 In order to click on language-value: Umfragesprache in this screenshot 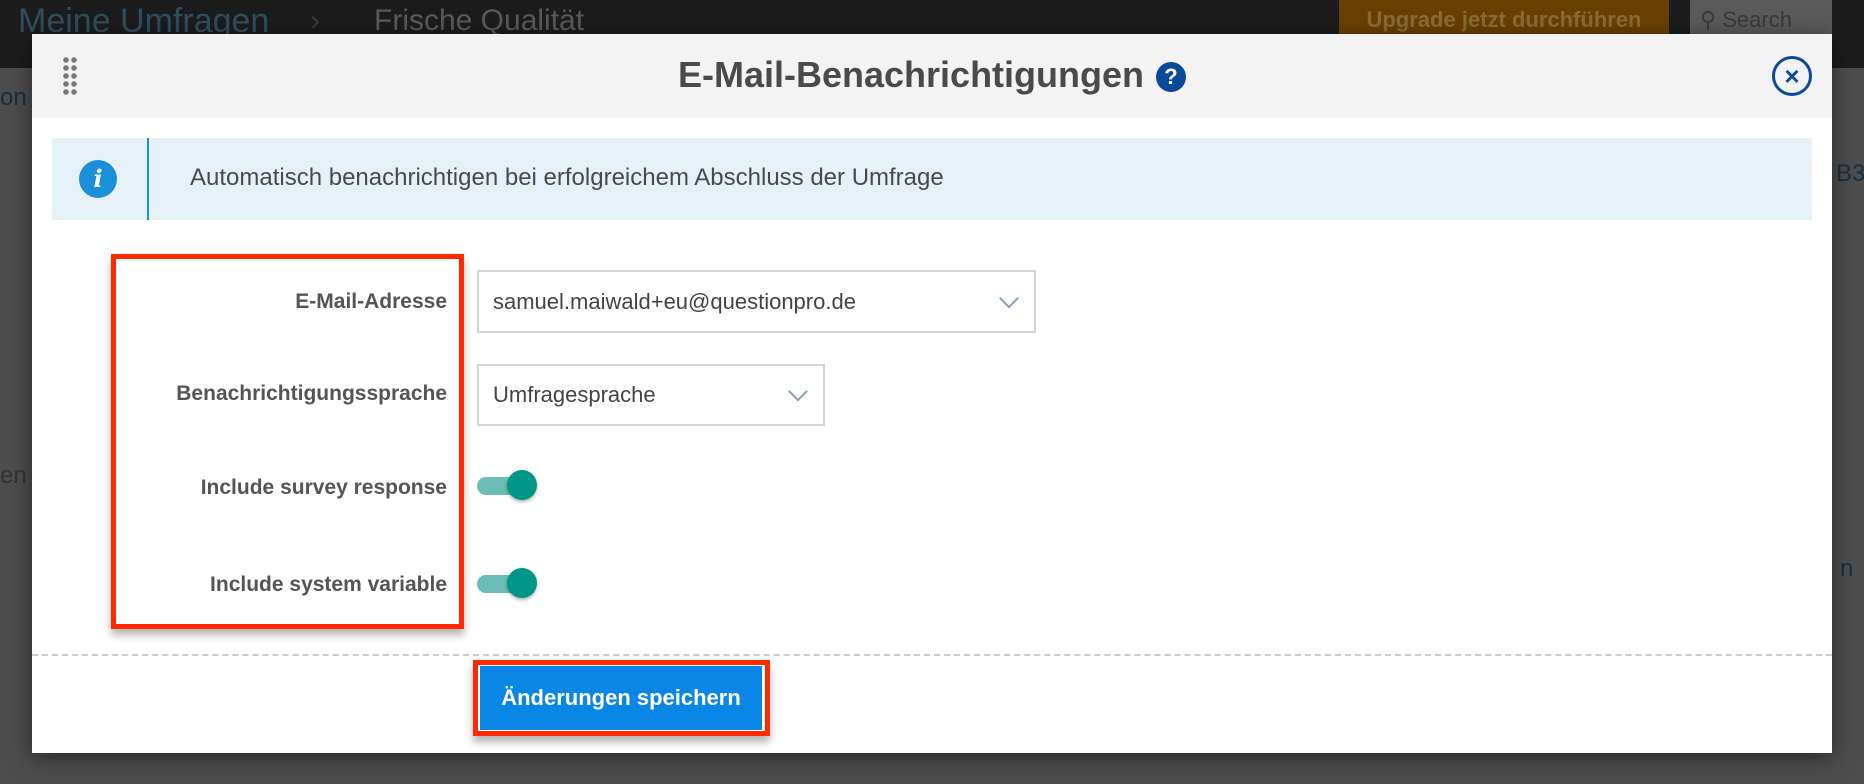, I will do `click(574, 394)`.